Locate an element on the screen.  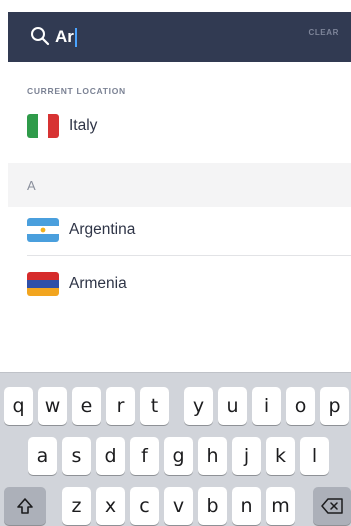
shift-key is located at coordinates (25, 506).